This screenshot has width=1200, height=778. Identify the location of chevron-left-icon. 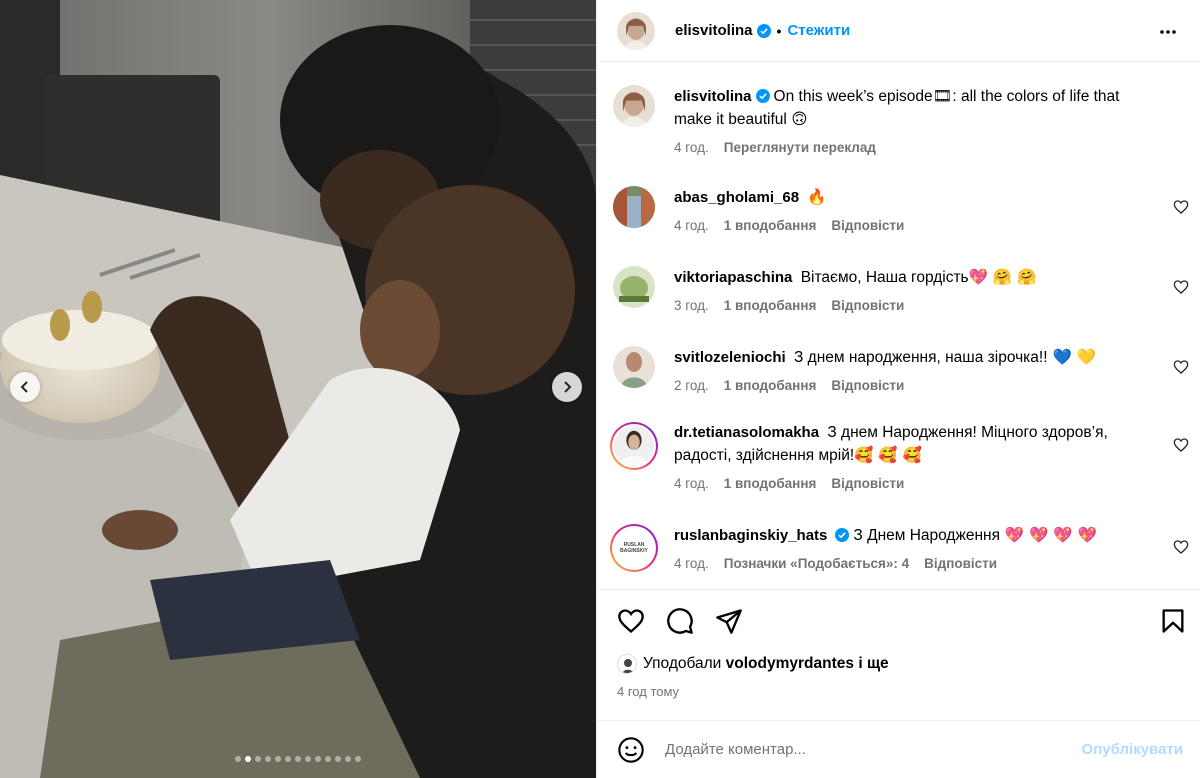
(24, 387).